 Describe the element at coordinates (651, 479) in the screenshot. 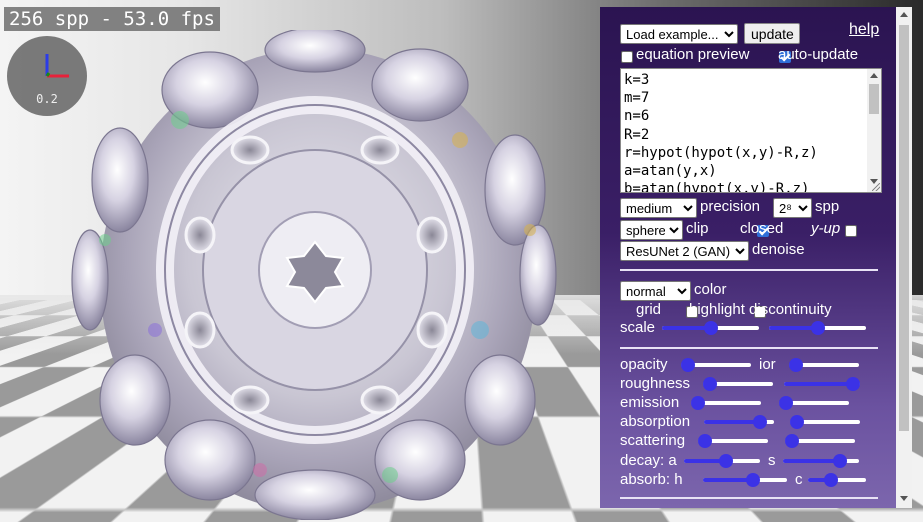

I see `absorb-label: absorb: h` at that location.